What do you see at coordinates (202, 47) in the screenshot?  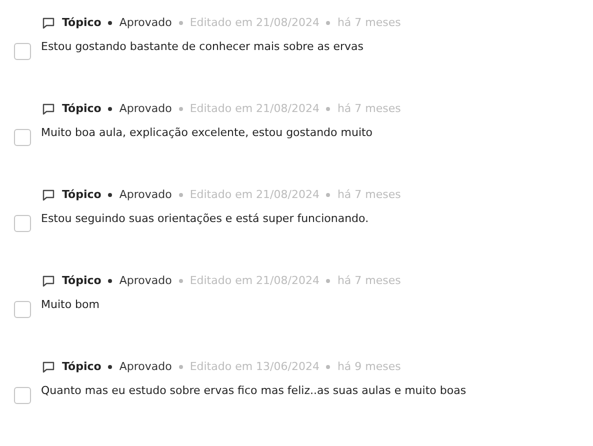 I see `comment-text: Estou gostando bastante de conhecer mais sobre as ervas` at bounding box center [202, 47].